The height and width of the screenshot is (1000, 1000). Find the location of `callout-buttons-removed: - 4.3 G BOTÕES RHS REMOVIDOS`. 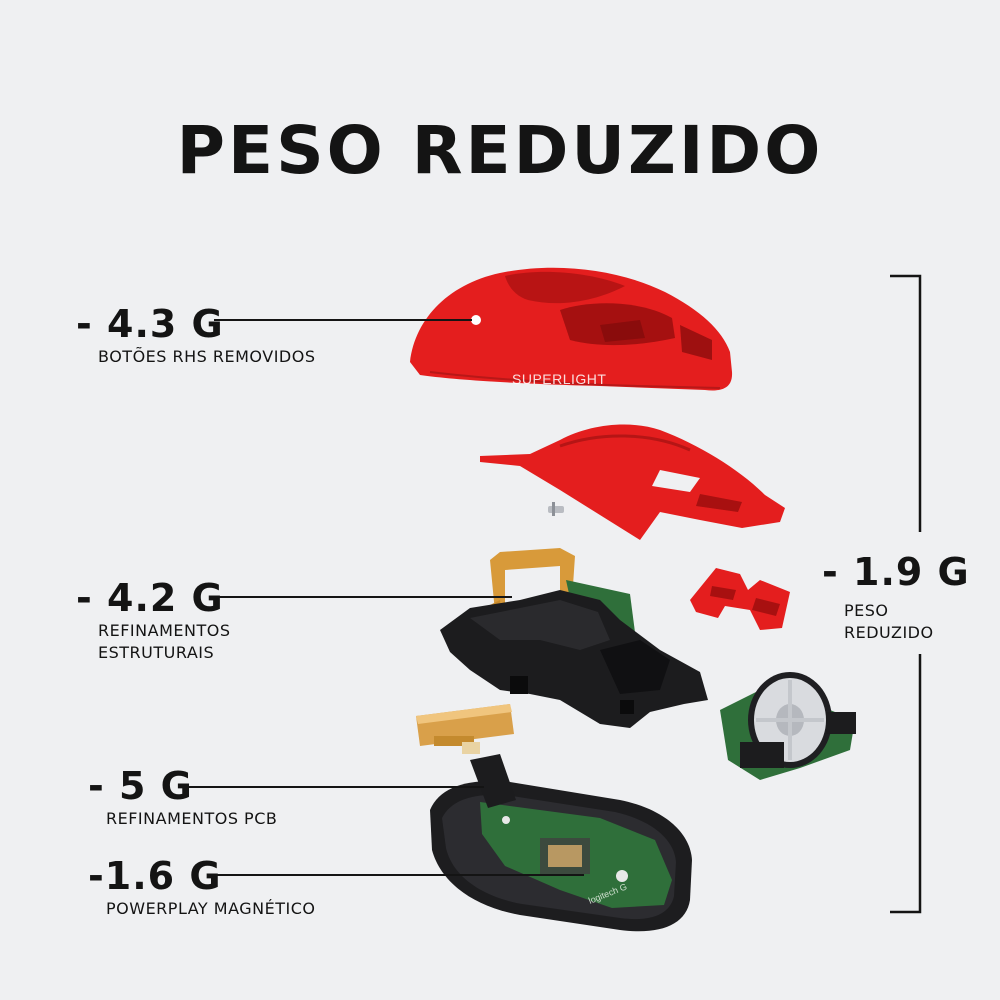

callout-buttons-removed: - 4.3 G BOTÕES RHS REMOVIDOS is located at coordinates (195, 336).